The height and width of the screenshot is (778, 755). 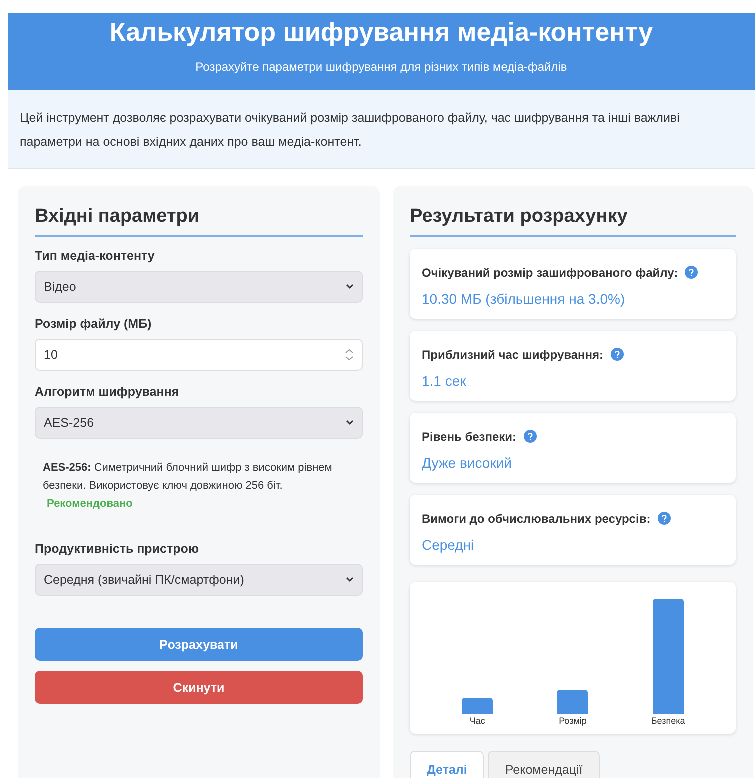 I want to click on result-value: Середні, so click(x=449, y=545).